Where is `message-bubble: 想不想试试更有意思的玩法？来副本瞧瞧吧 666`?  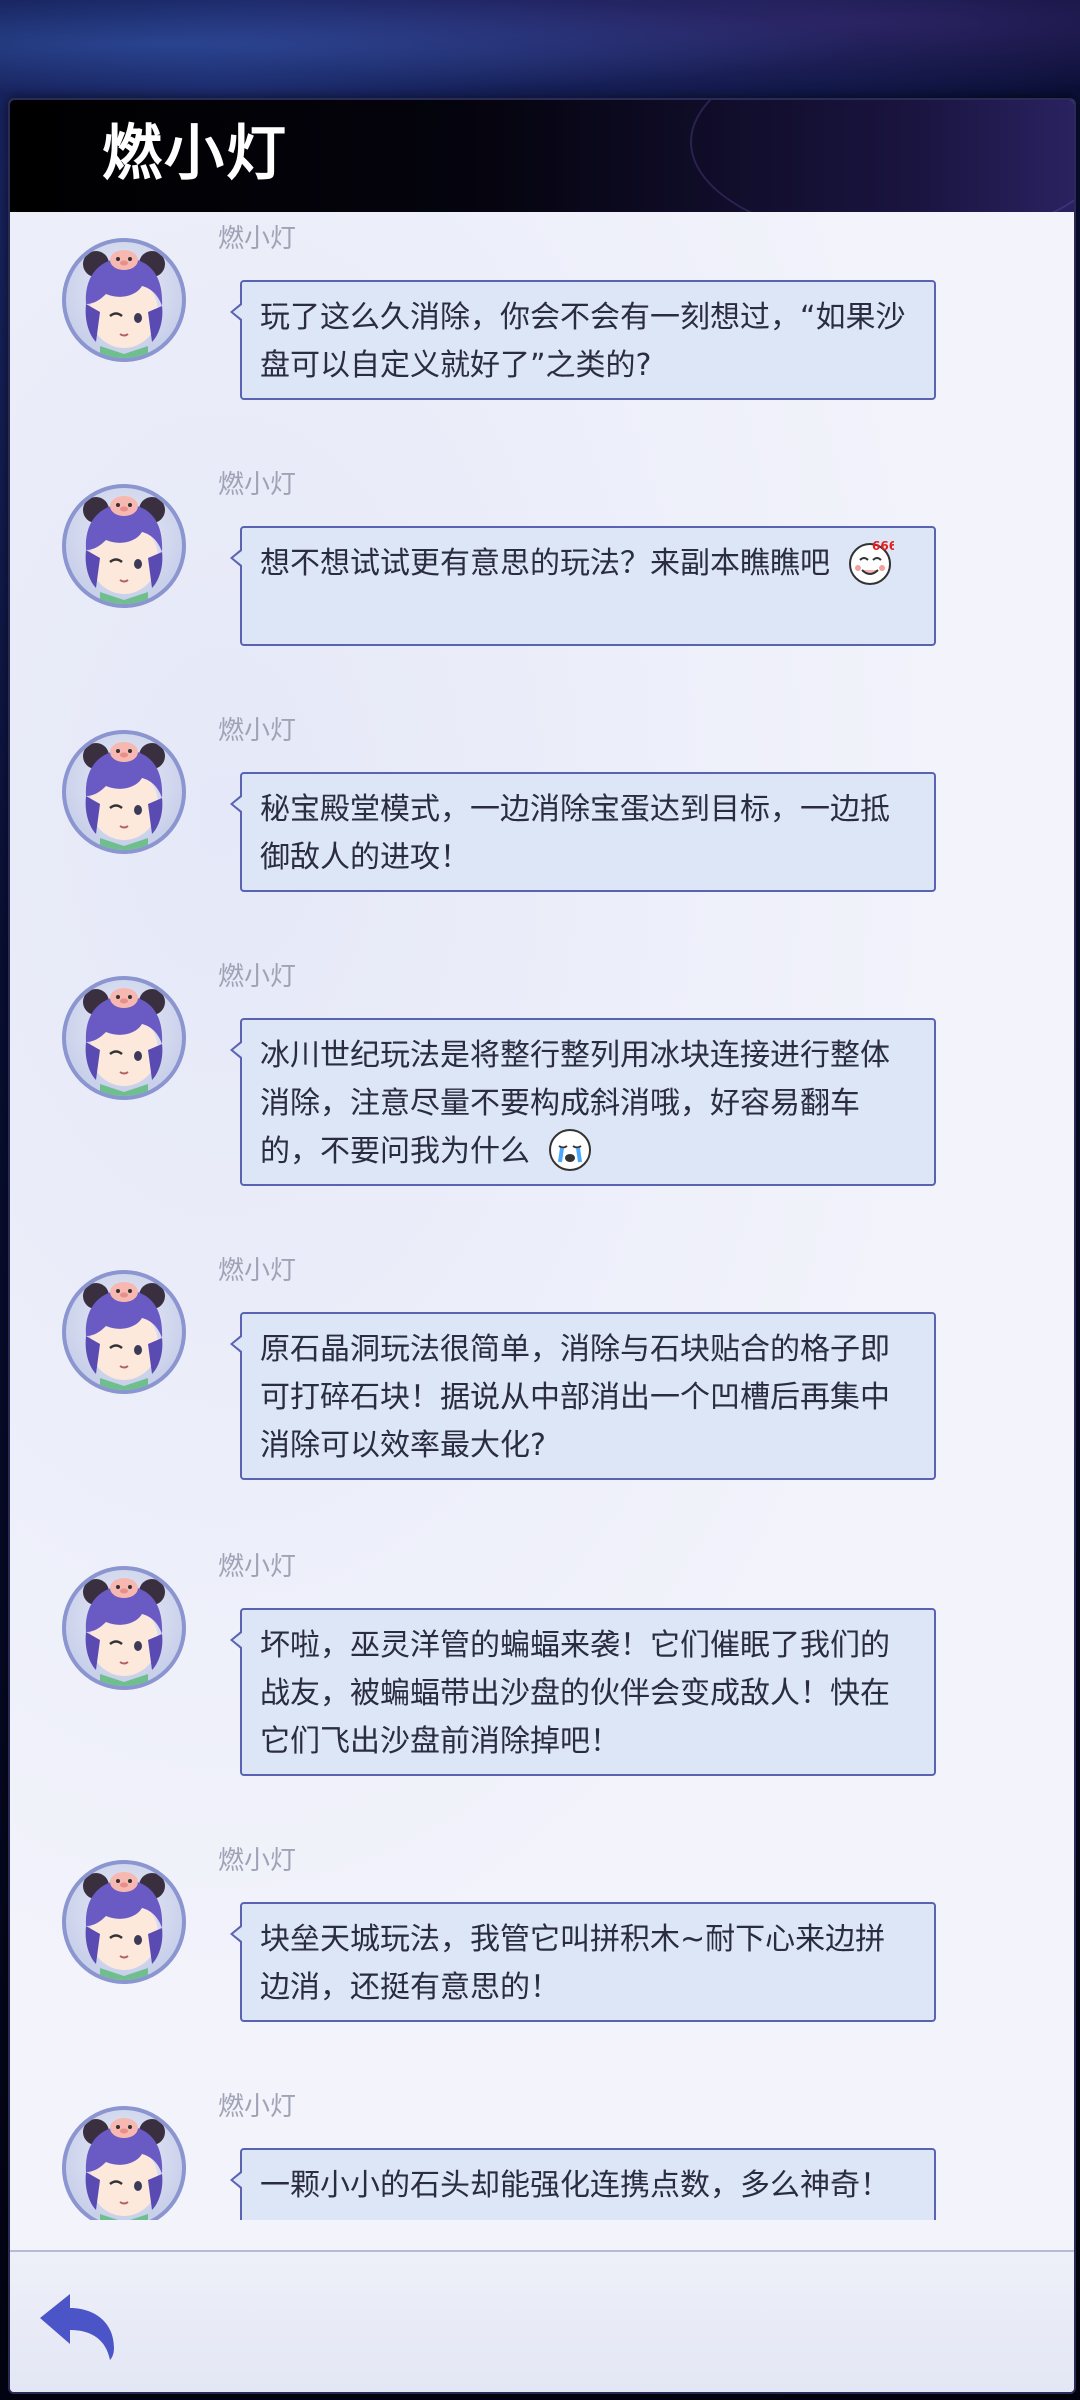 message-bubble: 想不想试试更有意思的玩法？来副本瞧瞧吧 666 is located at coordinates (583, 586).